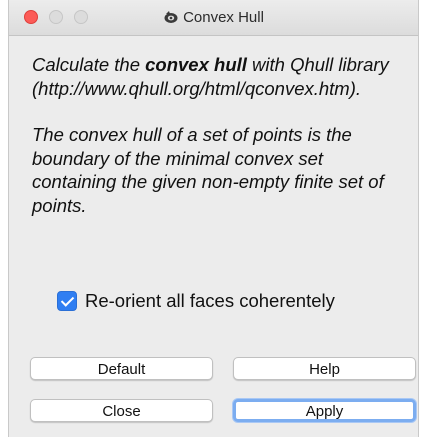 This screenshot has height=437, width=427. What do you see at coordinates (196, 64) in the screenshot?
I see `description-bold-term: convex hull` at bounding box center [196, 64].